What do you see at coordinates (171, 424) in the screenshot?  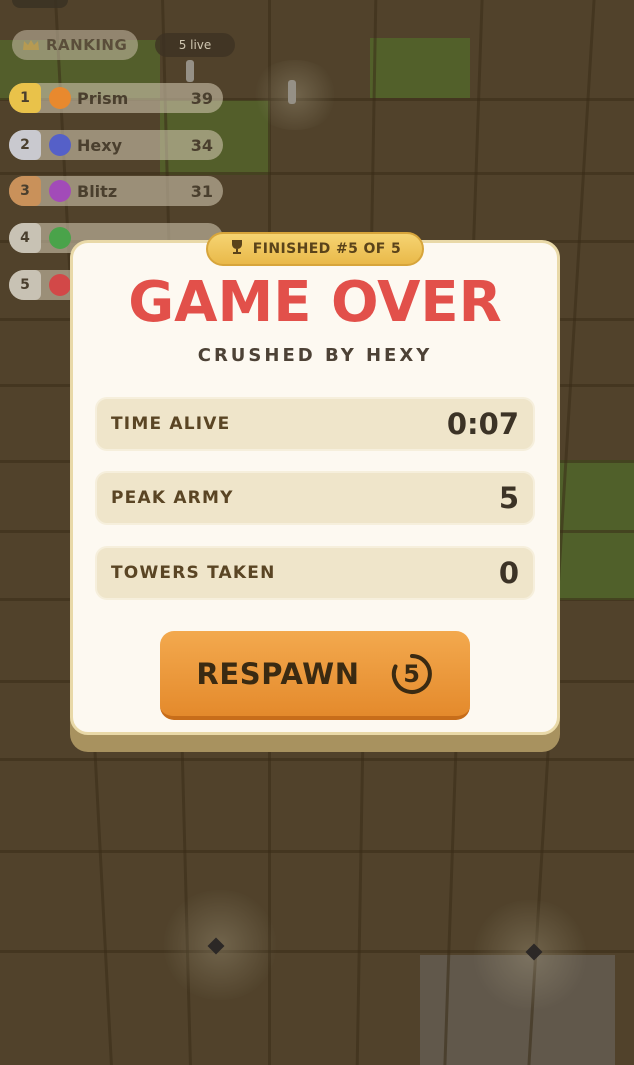 I see `stat-label: TIME ALIVE` at bounding box center [171, 424].